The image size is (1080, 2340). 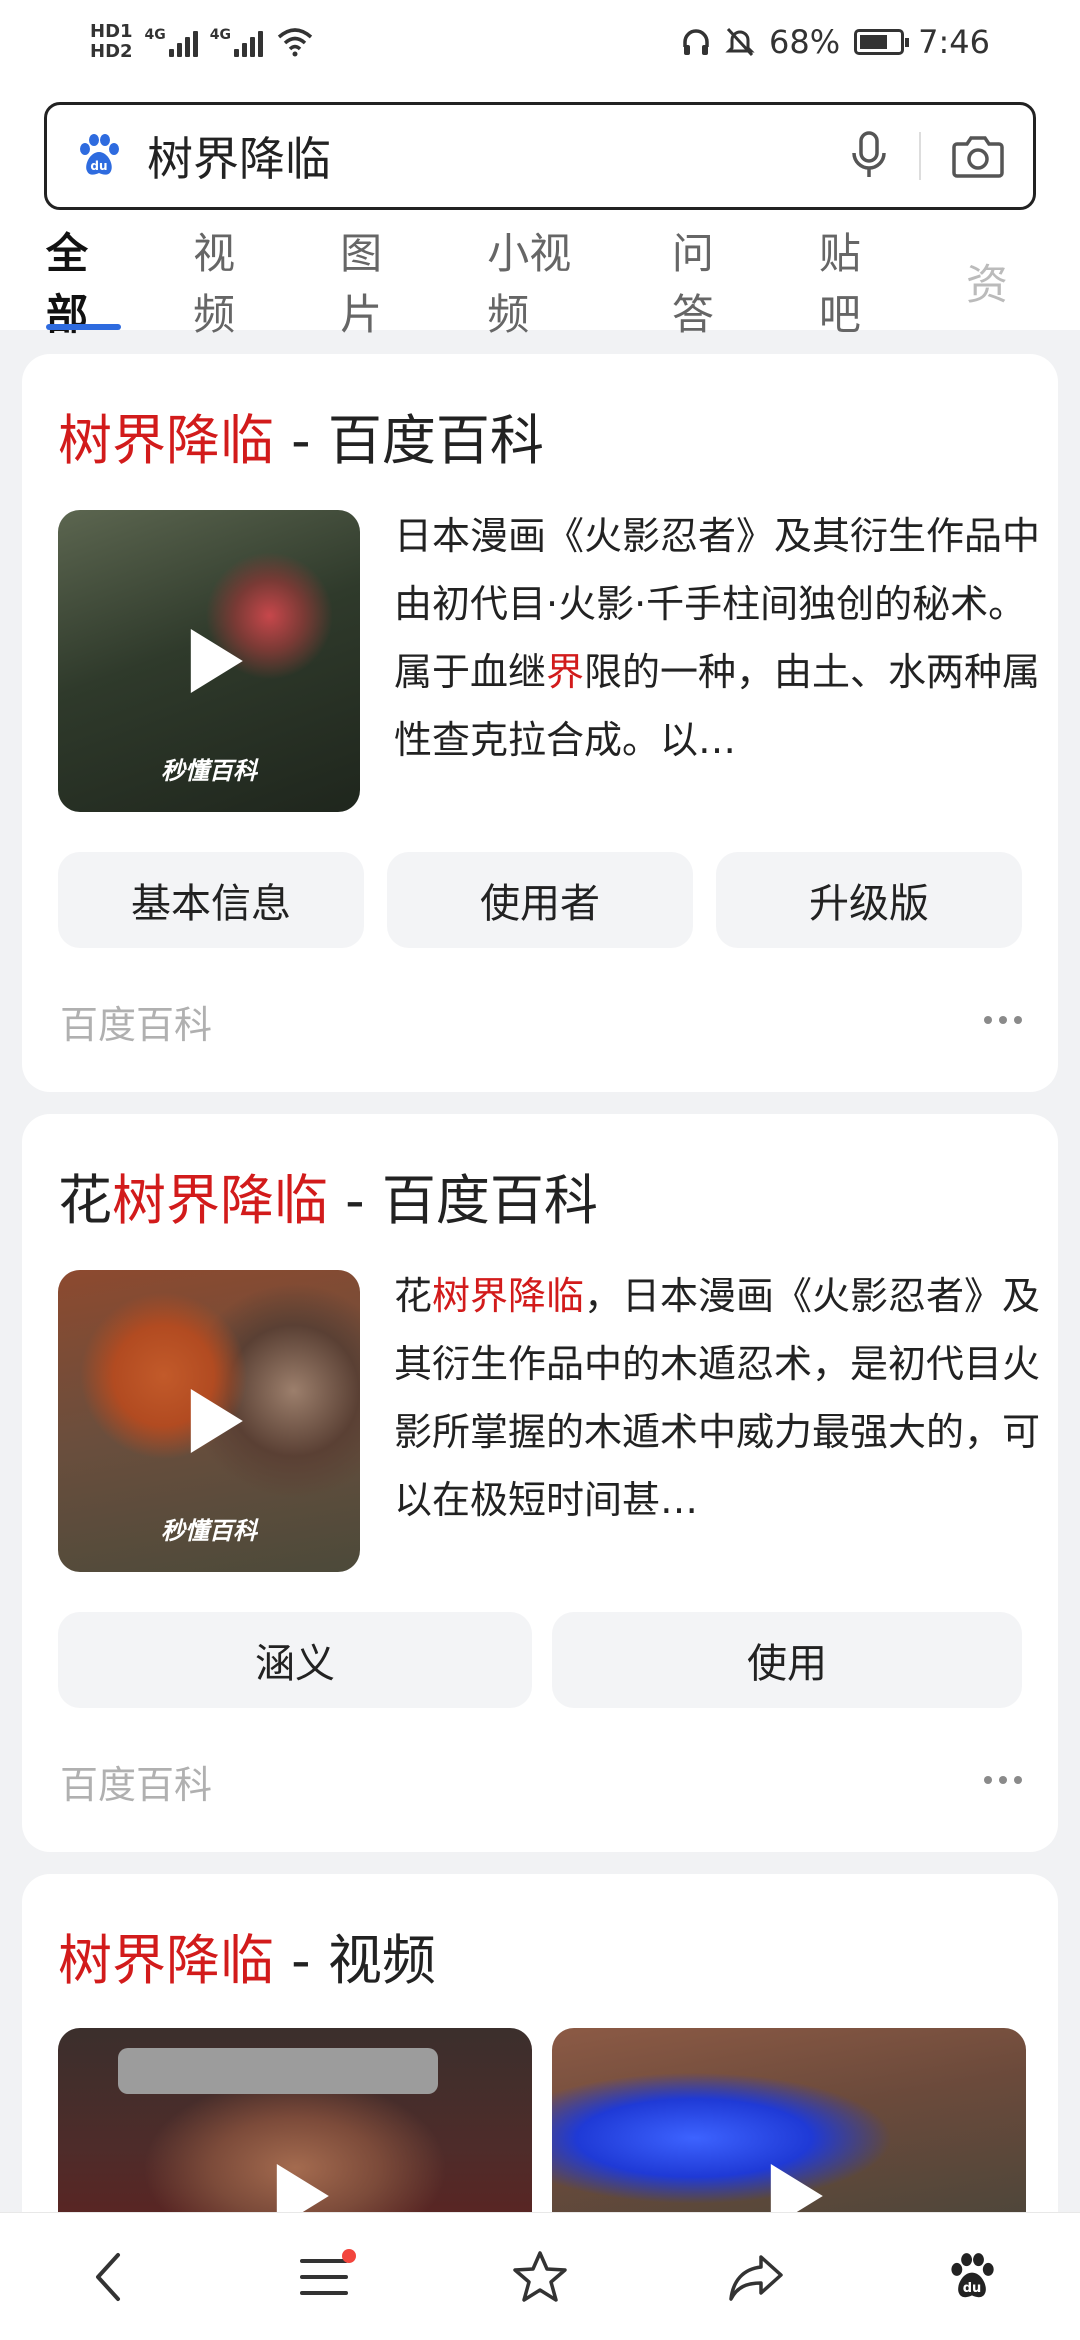 I want to click on search-input: 树界降临, so click(x=498, y=156).